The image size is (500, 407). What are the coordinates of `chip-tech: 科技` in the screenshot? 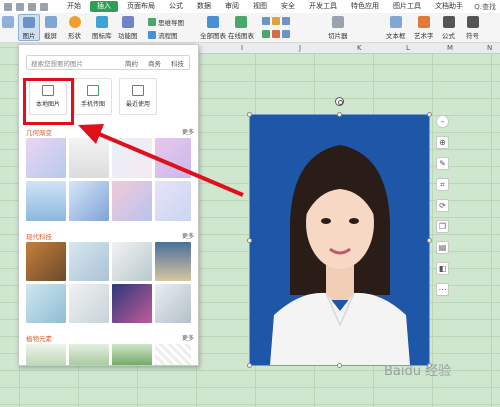 It's located at (177, 63).